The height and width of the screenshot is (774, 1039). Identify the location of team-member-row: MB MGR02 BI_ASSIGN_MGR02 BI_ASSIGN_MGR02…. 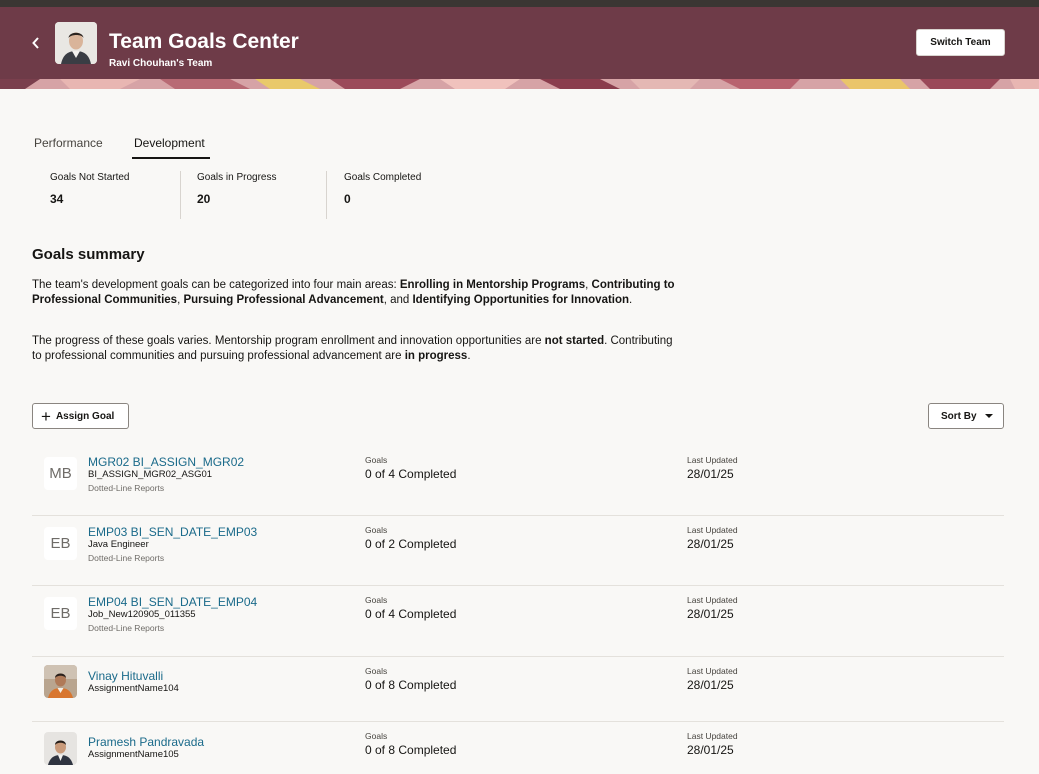
(518, 481).